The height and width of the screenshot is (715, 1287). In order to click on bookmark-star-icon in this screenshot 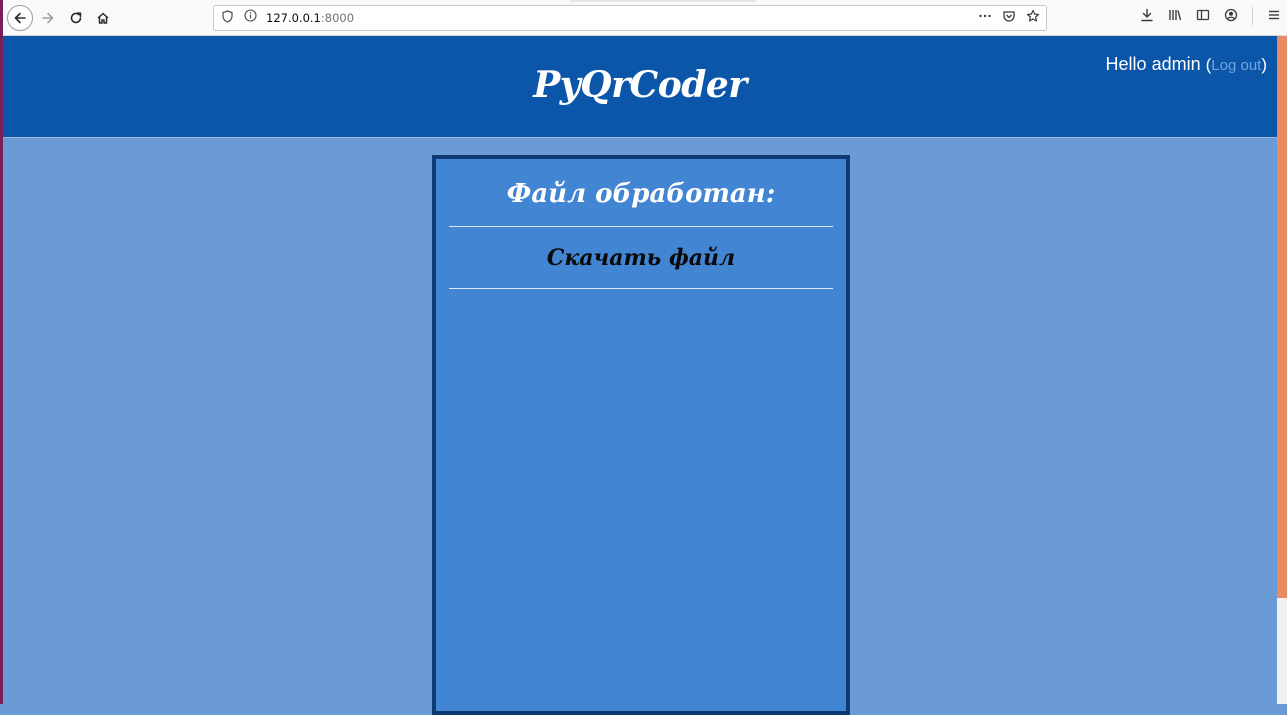, I will do `click(1033, 18)`.